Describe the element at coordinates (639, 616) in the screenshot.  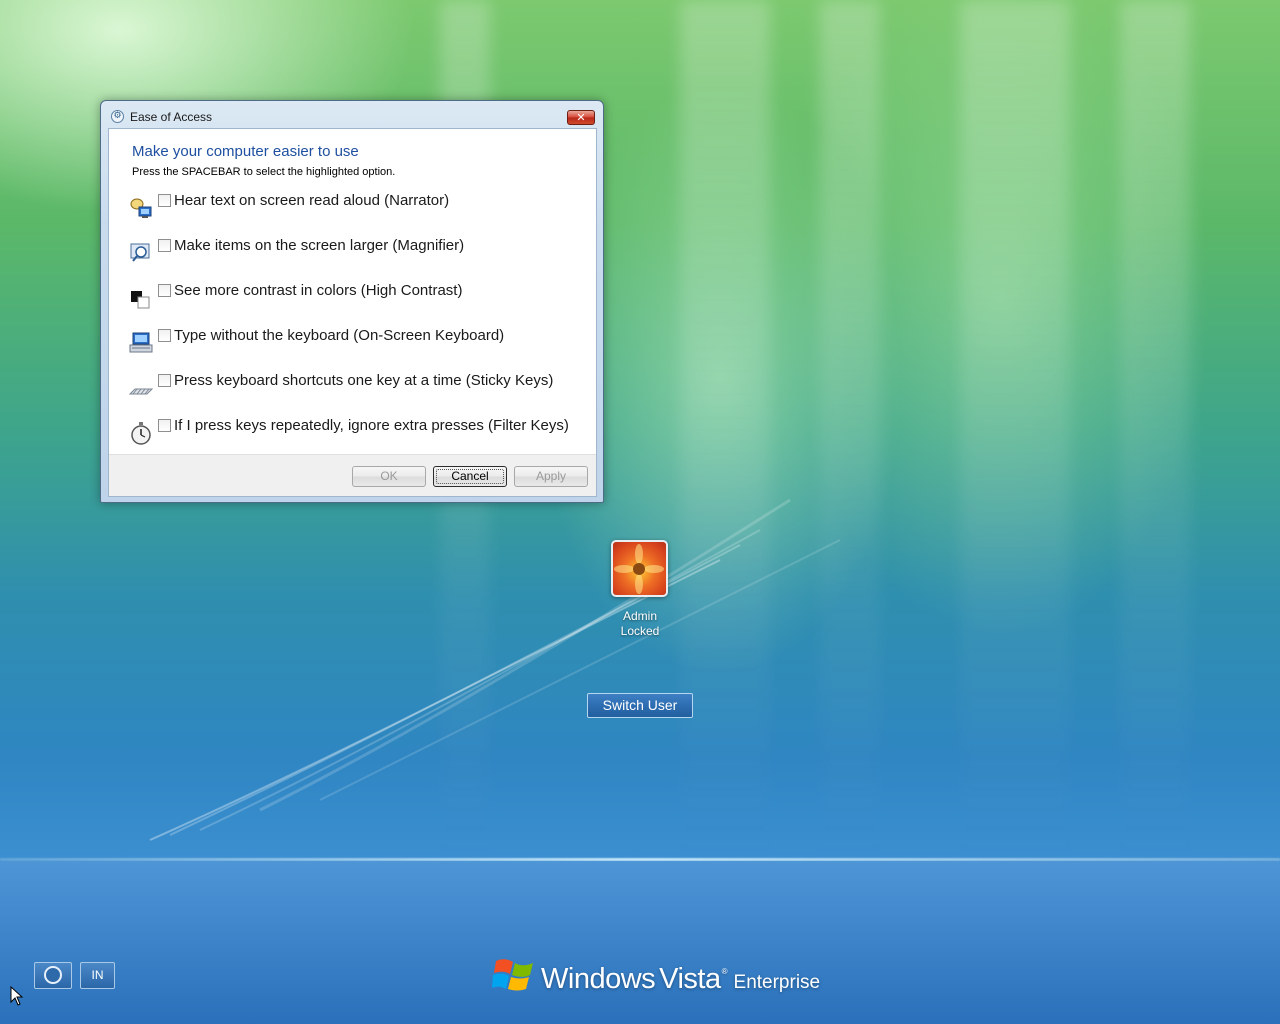
I see `user-name: Admin` at that location.